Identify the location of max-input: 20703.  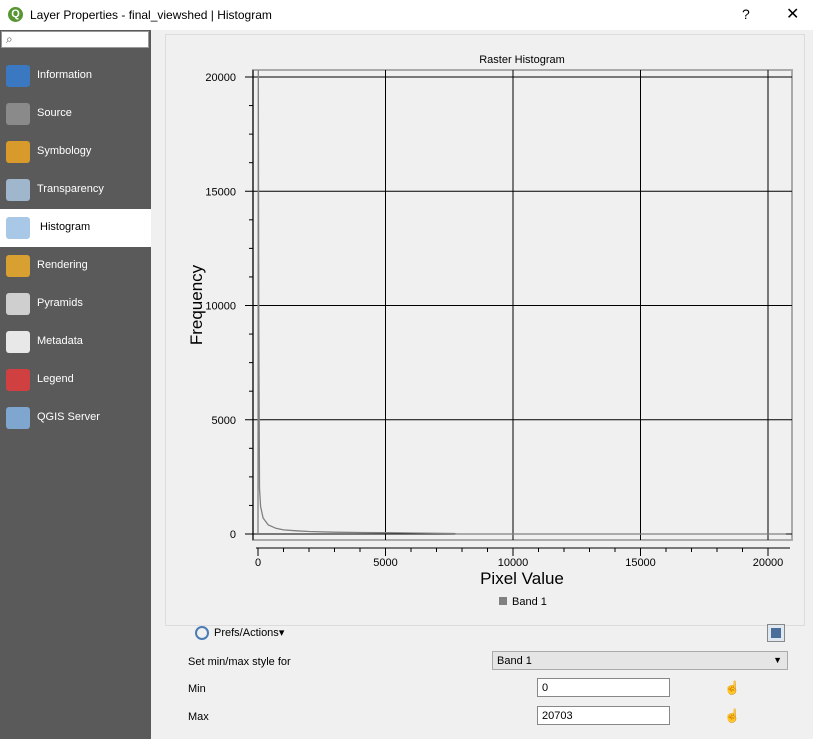
(603, 715).